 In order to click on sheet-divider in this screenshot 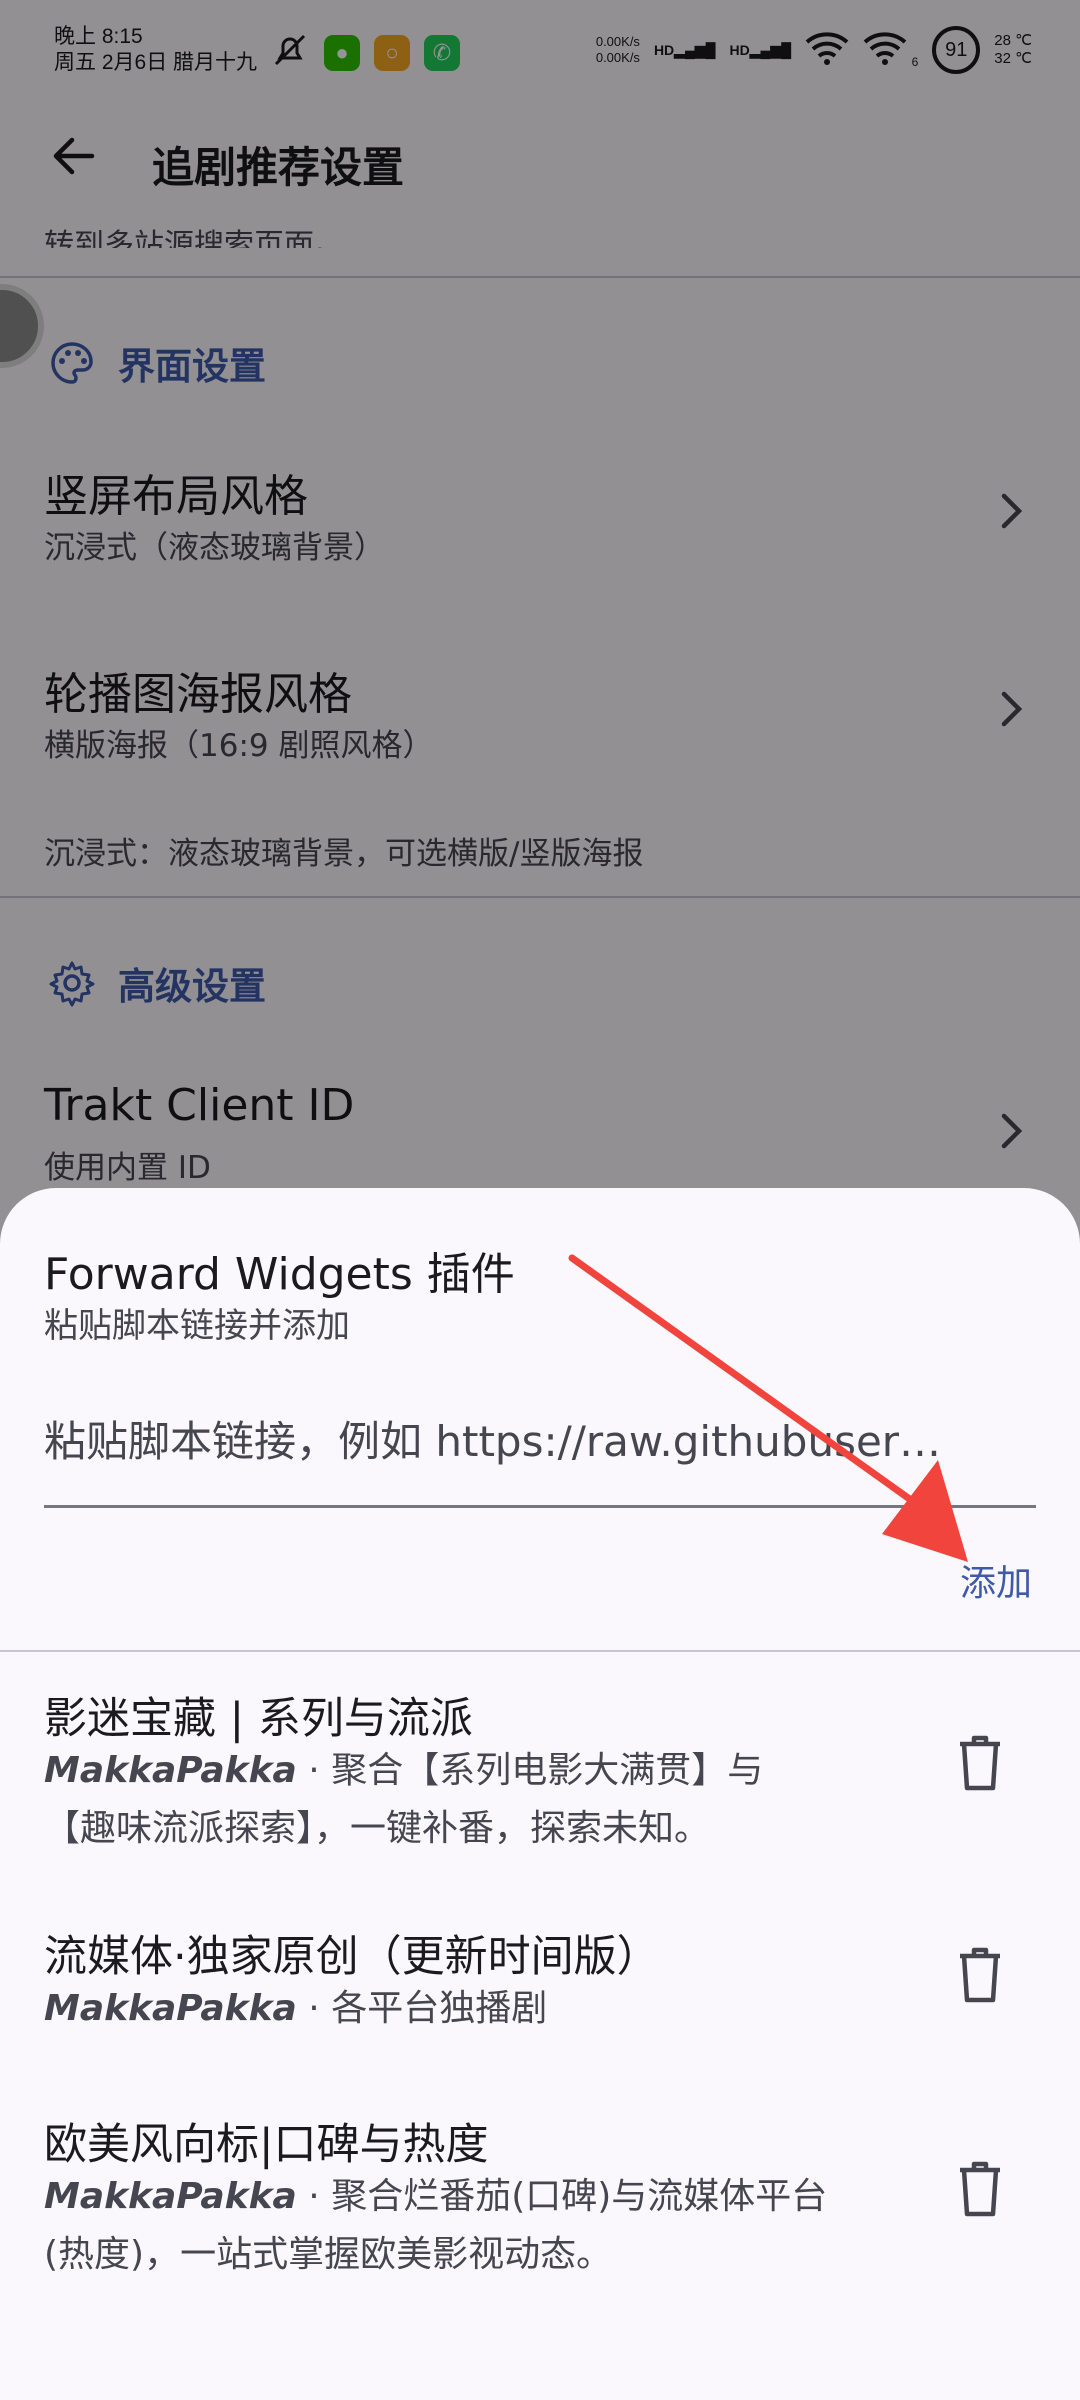, I will do `click(540, 1651)`.